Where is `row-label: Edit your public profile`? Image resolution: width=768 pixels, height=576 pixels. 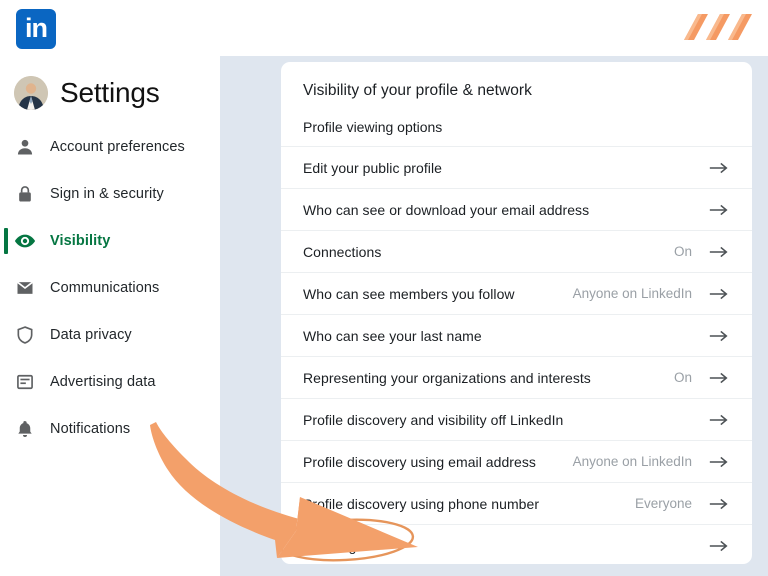 row-label: Edit your public profile is located at coordinates (372, 167).